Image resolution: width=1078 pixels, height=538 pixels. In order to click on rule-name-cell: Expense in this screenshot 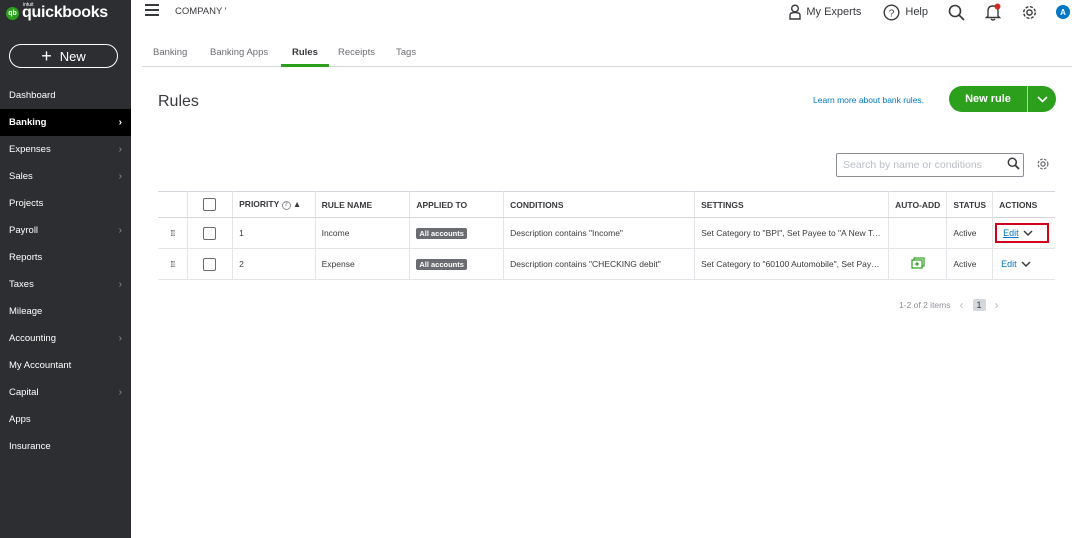, I will do `click(363, 264)`.